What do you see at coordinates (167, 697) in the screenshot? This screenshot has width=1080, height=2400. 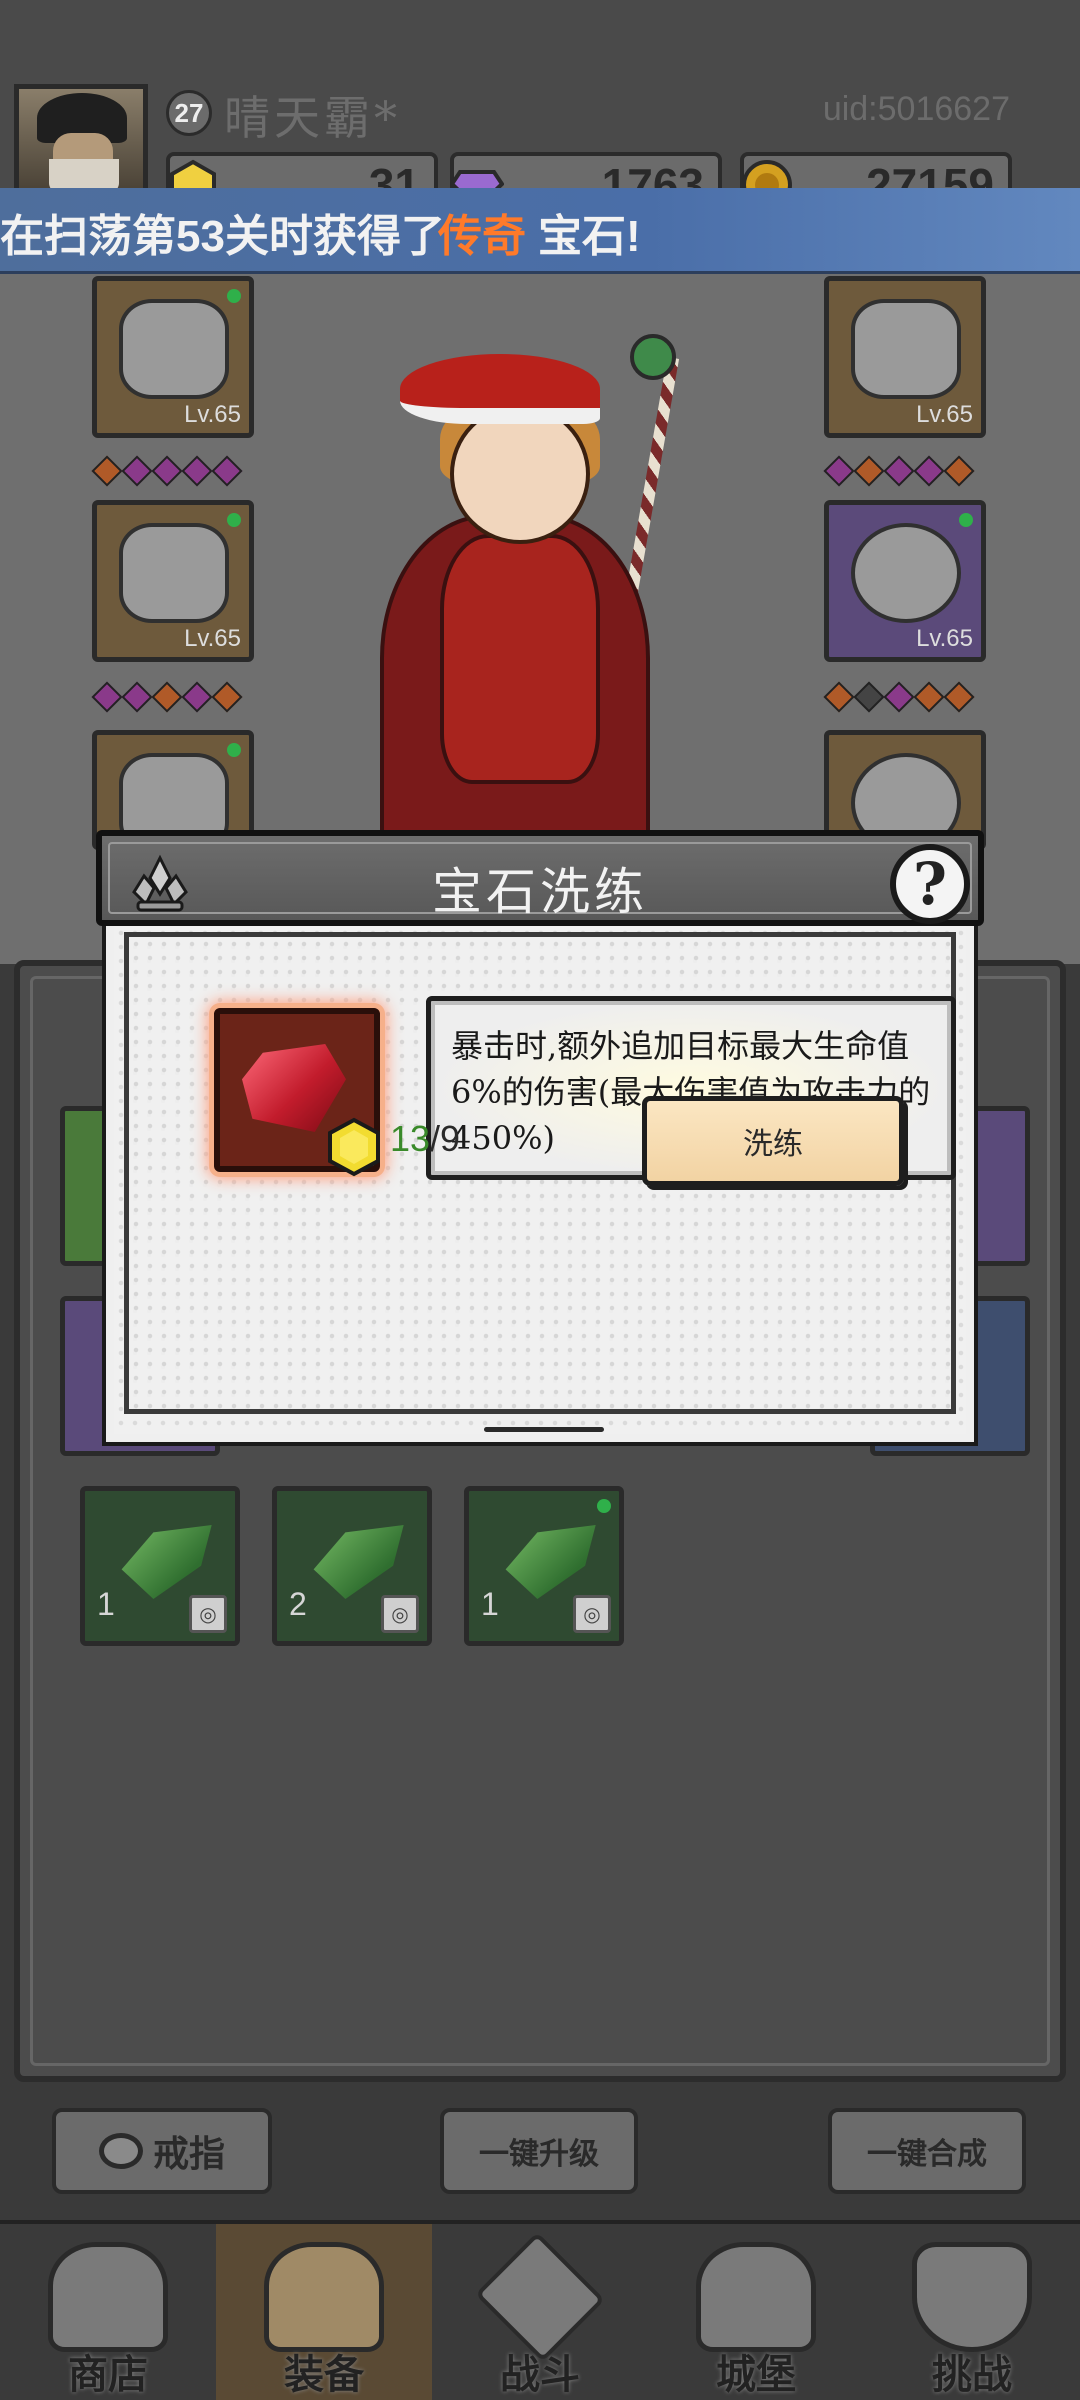 I see `armor-gem-sockets` at bounding box center [167, 697].